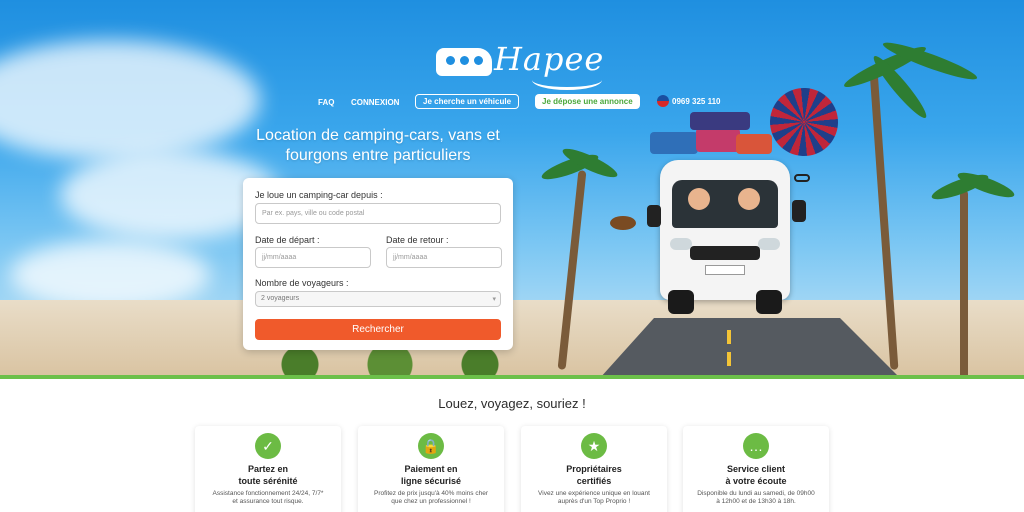 The width and height of the screenshot is (1024, 512). What do you see at coordinates (313, 257) in the screenshot?
I see `departure-date-input: jj/mm/aaaa` at bounding box center [313, 257].